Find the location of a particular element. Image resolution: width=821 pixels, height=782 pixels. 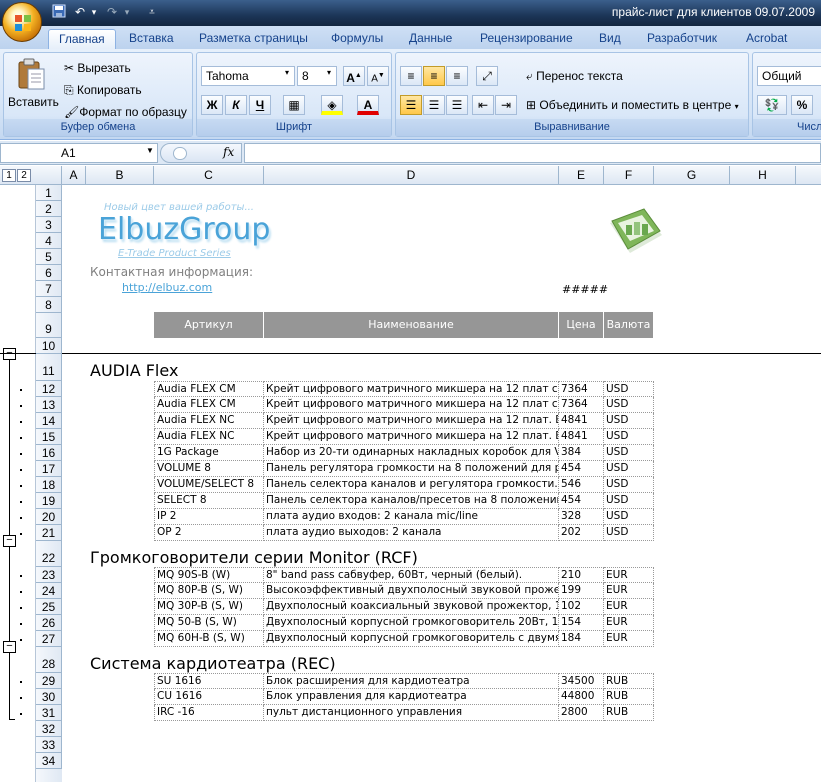

row-header-6: 6 is located at coordinates (49, 273).